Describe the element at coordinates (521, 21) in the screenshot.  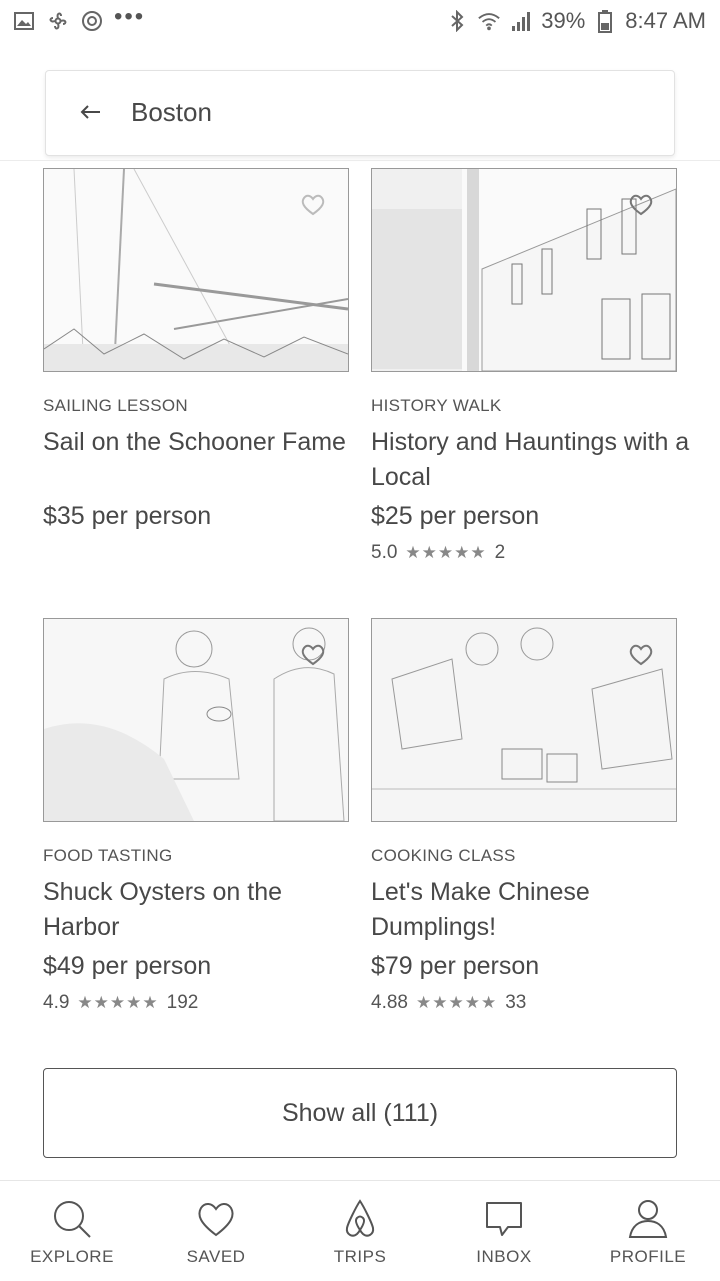
I see `signal-icon` at that location.